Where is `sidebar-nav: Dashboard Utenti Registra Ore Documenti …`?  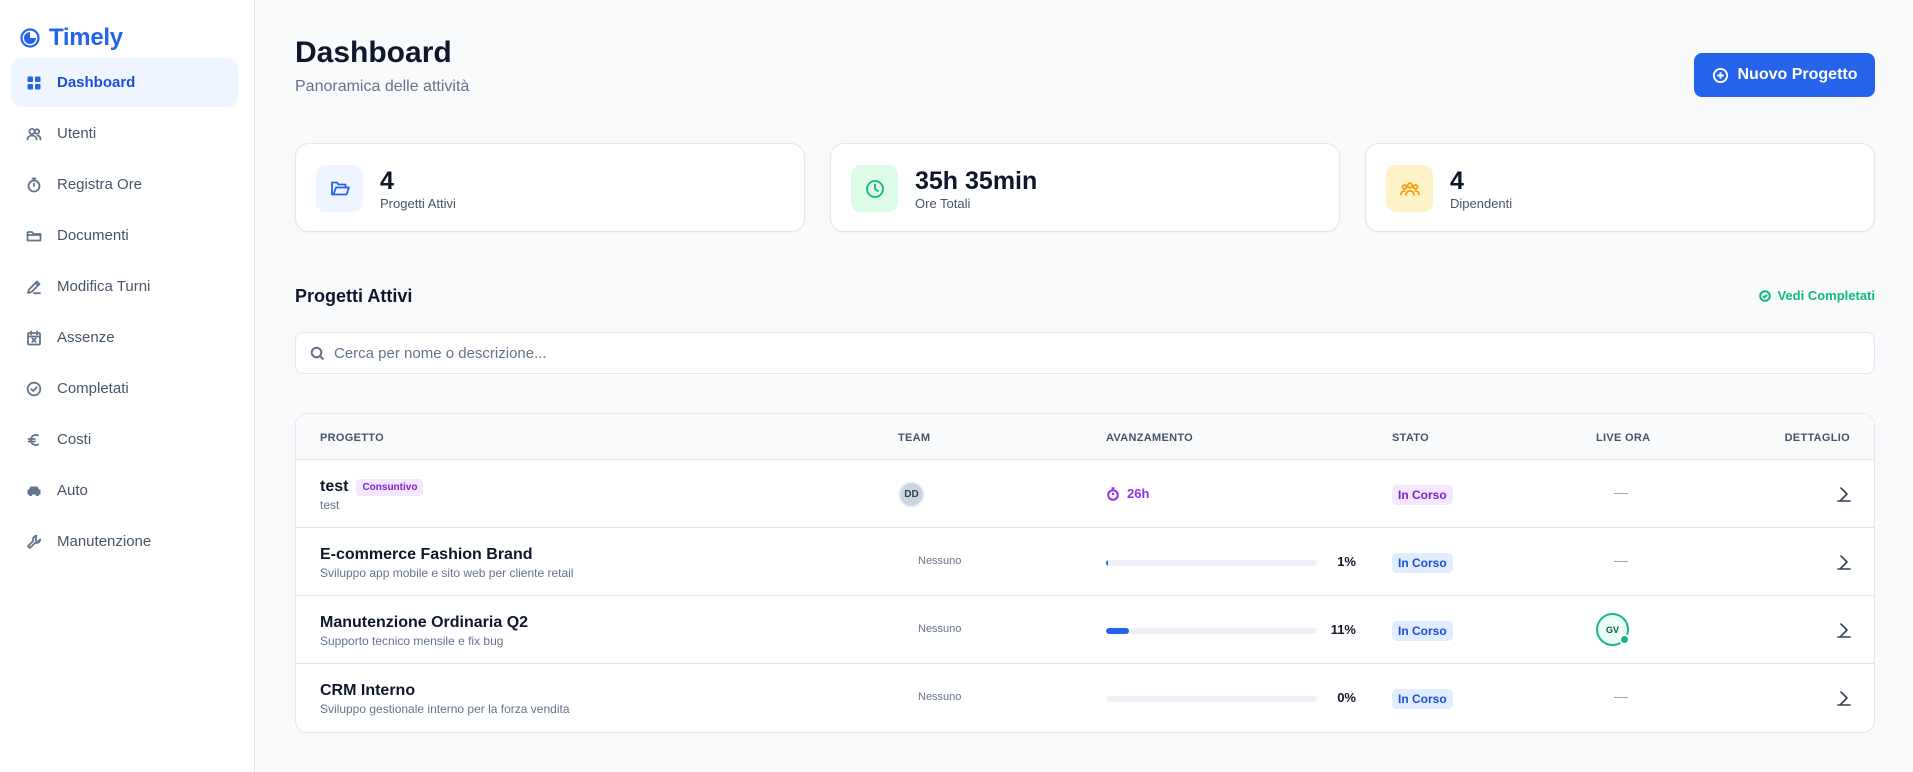
sidebar-nav: Dashboard Utenti Registra Ore Documenti … is located at coordinates (124, 313).